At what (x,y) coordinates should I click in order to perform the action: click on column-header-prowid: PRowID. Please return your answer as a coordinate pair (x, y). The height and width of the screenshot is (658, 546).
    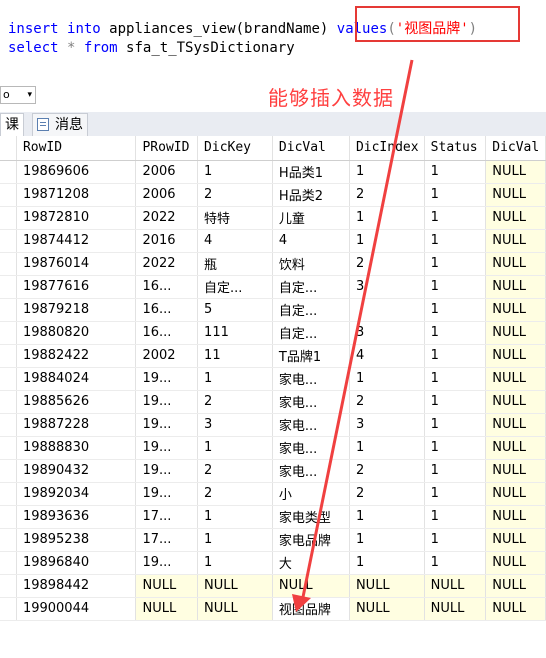
    Looking at the image, I should click on (167, 148).